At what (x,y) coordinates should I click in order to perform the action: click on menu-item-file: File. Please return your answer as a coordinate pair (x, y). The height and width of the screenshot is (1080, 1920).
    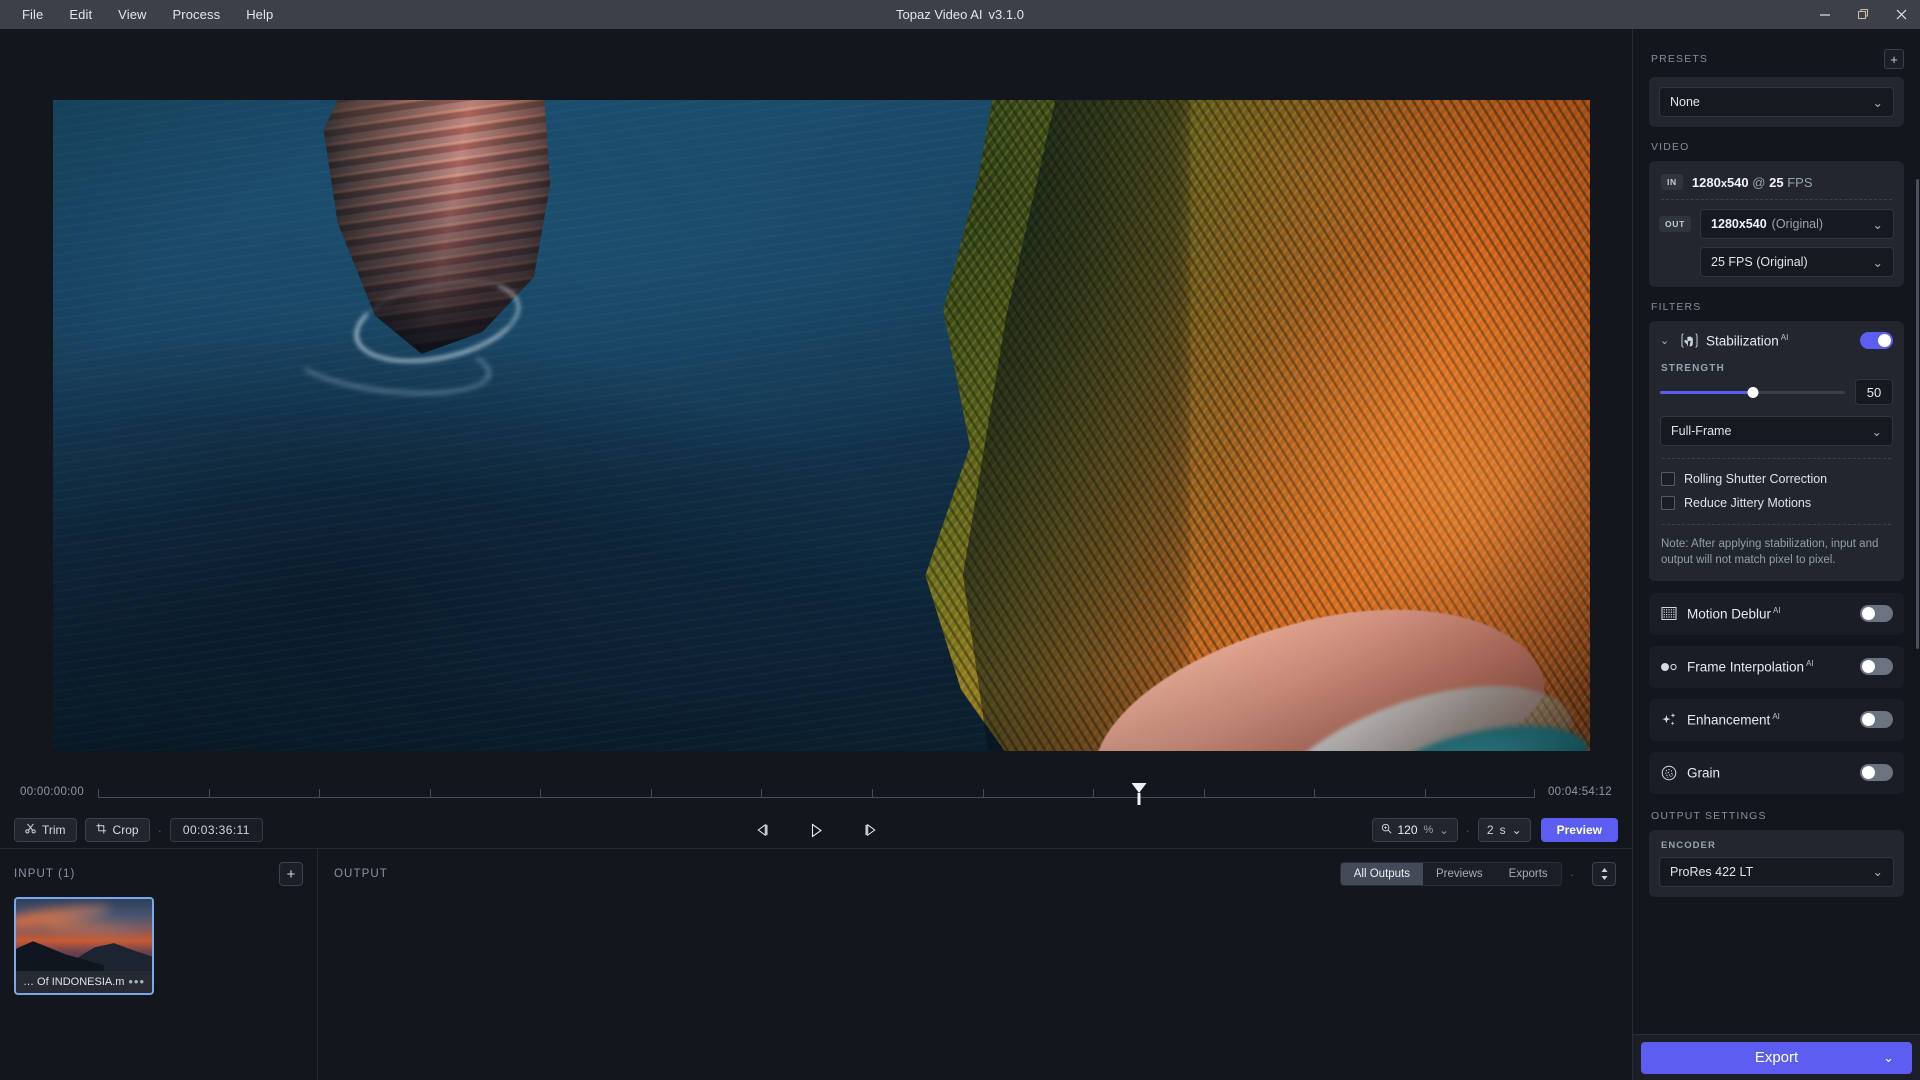
    Looking at the image, I should click on (32, 14).